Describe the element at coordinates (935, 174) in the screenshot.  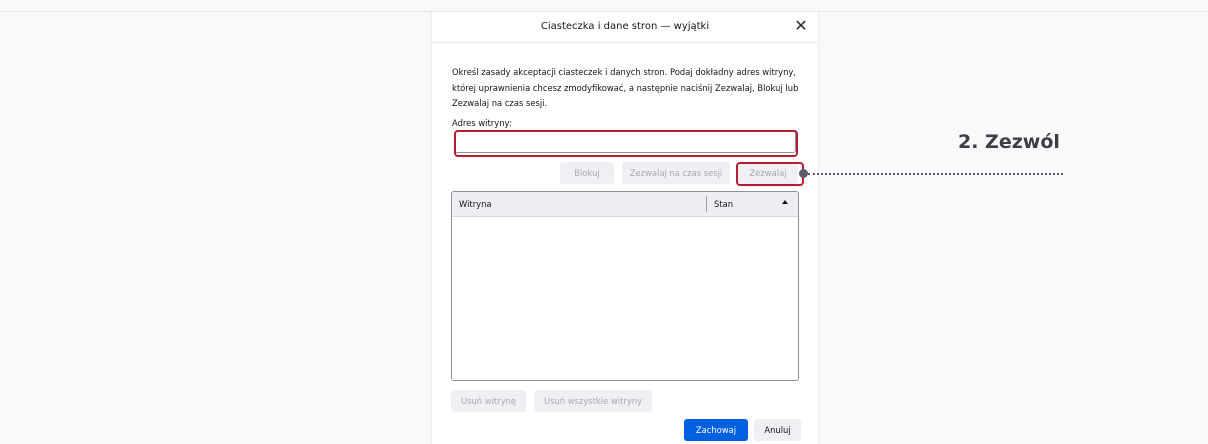
I see `callout-line` at that location.